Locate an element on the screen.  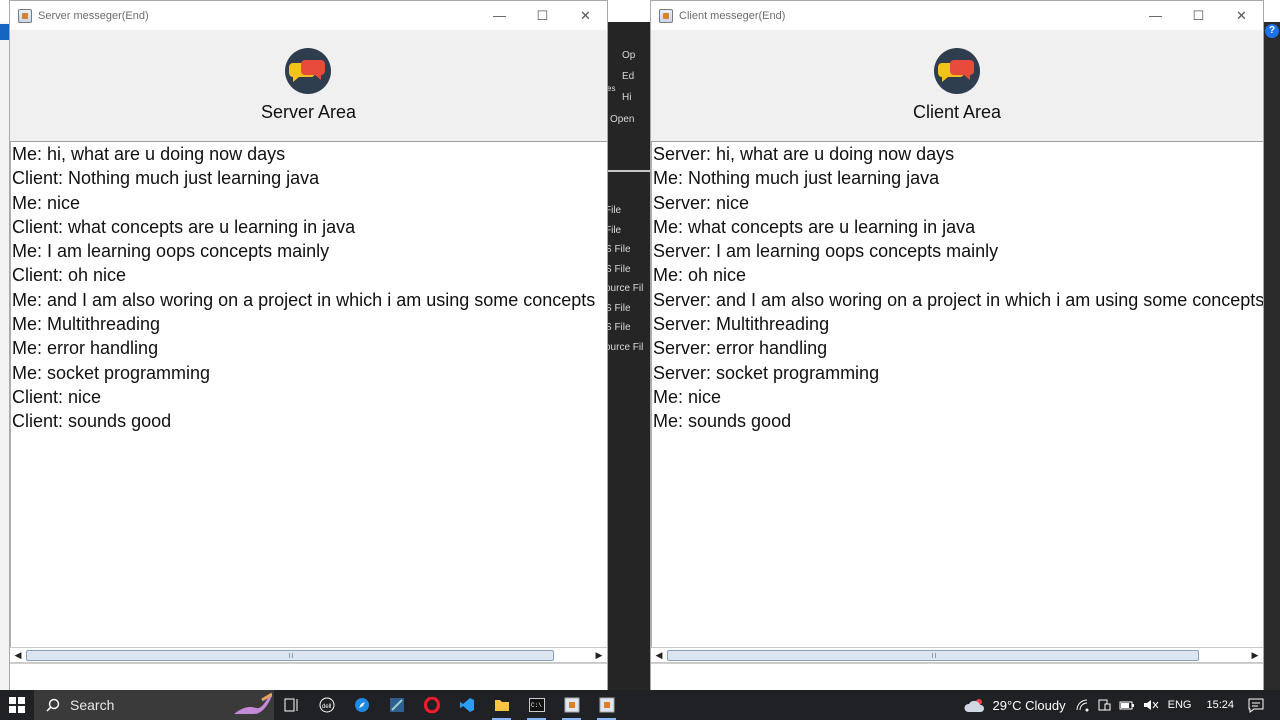
chat-message: Me: hi, what are u doing now days is located at coordinates (149, 154).